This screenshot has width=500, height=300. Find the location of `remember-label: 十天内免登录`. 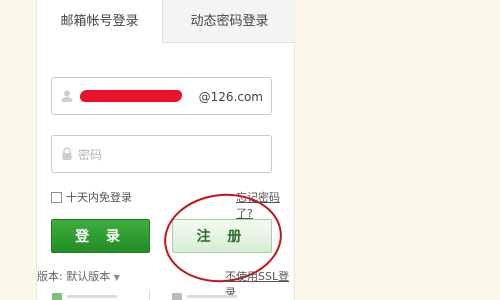

remember-label: 十天内免登录 is located at coordinates (99, 197).